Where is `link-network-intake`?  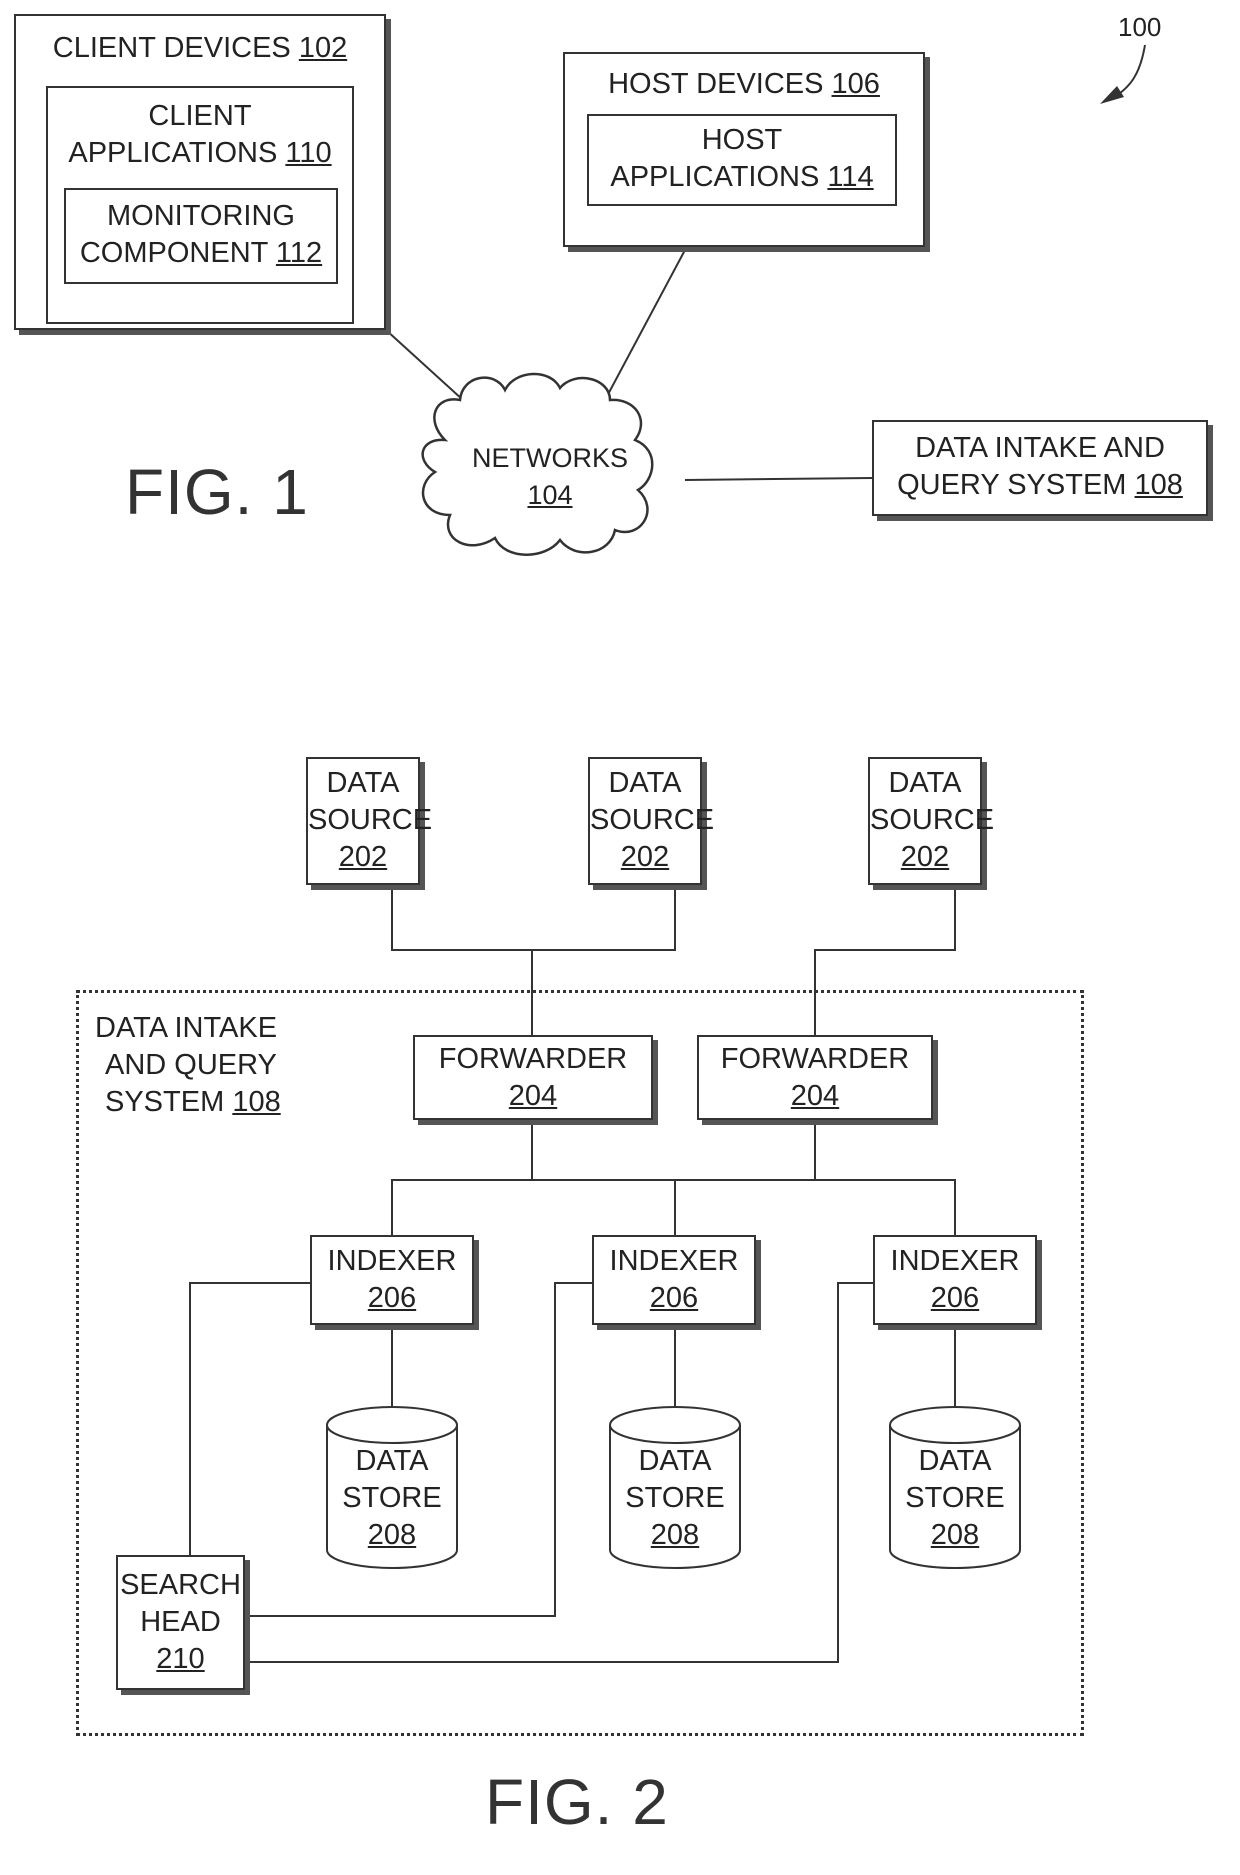
link-network-intake is located at coordinates (778, 479).